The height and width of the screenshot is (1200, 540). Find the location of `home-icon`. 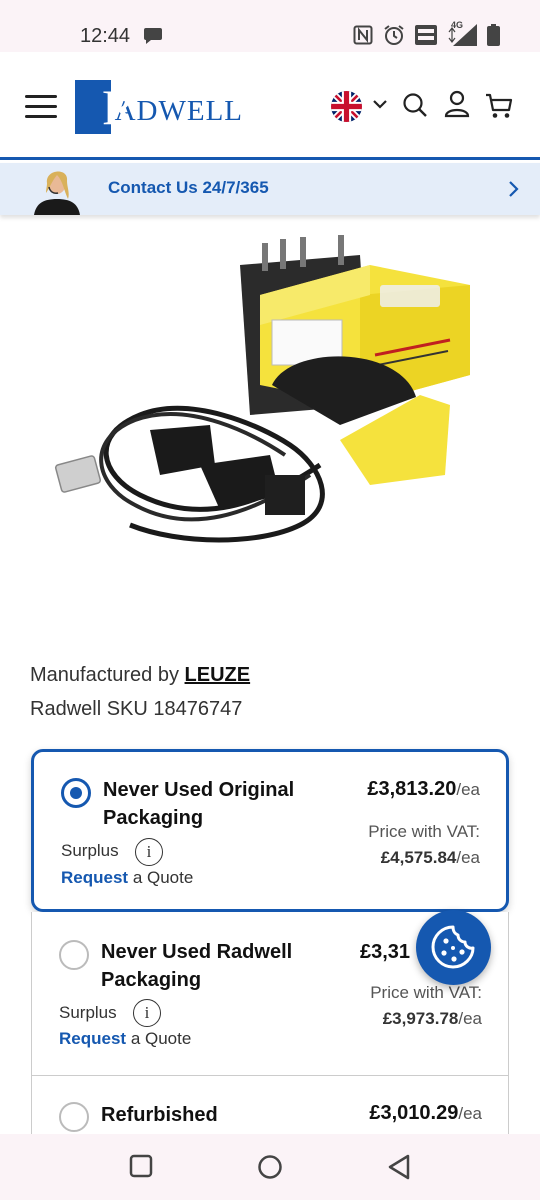

home-icon is located at coordinates (270, 1167).